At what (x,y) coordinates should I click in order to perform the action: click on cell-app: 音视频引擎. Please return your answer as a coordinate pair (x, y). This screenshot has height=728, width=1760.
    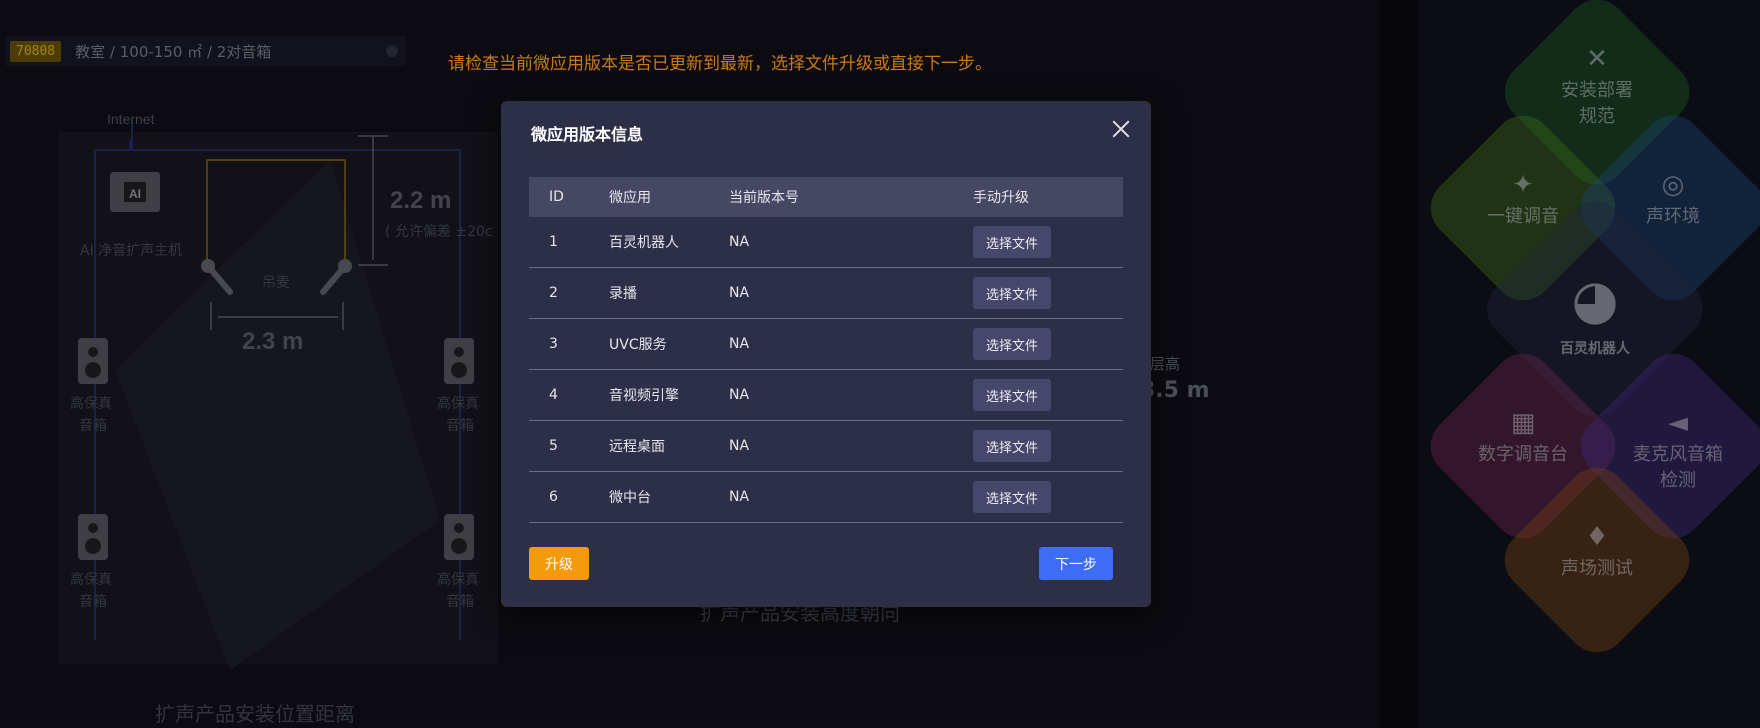
    Looking at the image, I should click on (644, 396).